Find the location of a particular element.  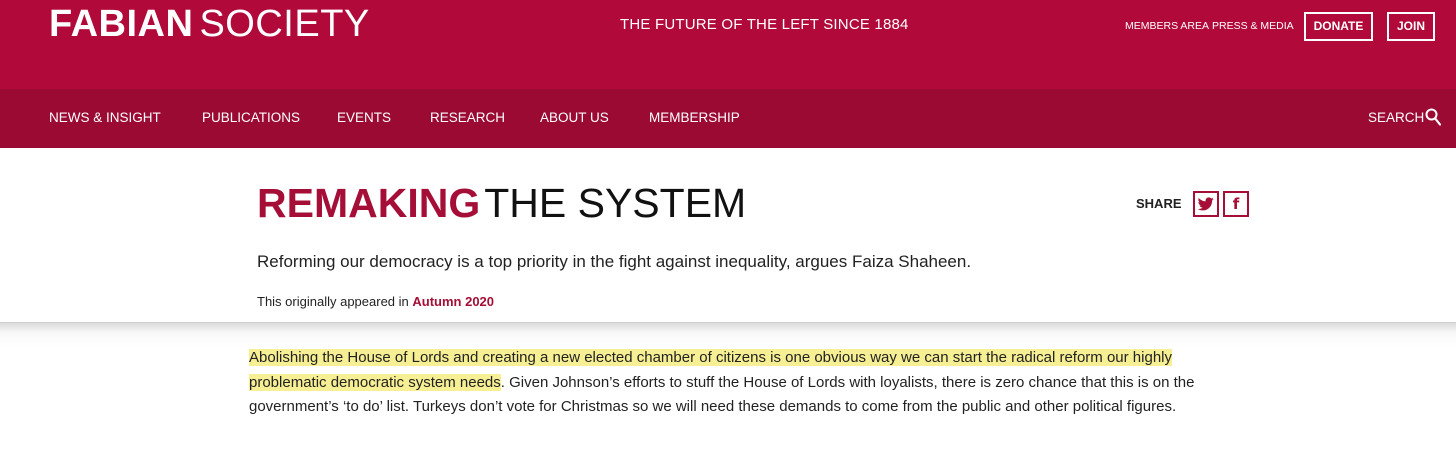

nav-item-publications: PUBLICATIONS is located at coordinates (251, 117).